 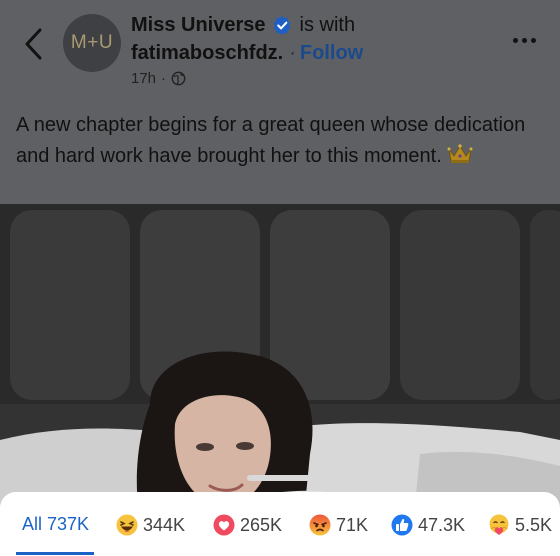 I want to click on tab-all-reactions: All 737K, so click(x=55, y=524).